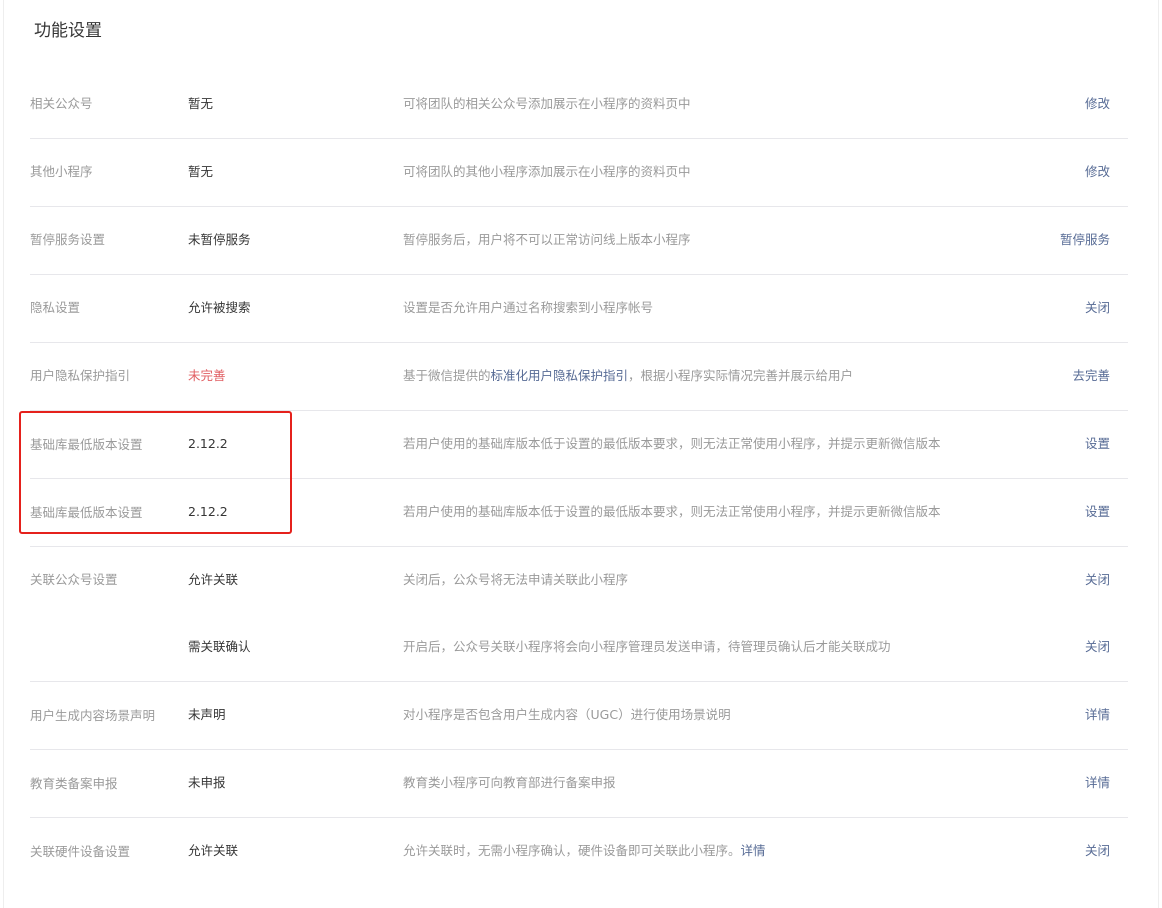 This screenshot has height=908, width=1162. I want to click on row-label: 隐私设置, so click(55, 307).